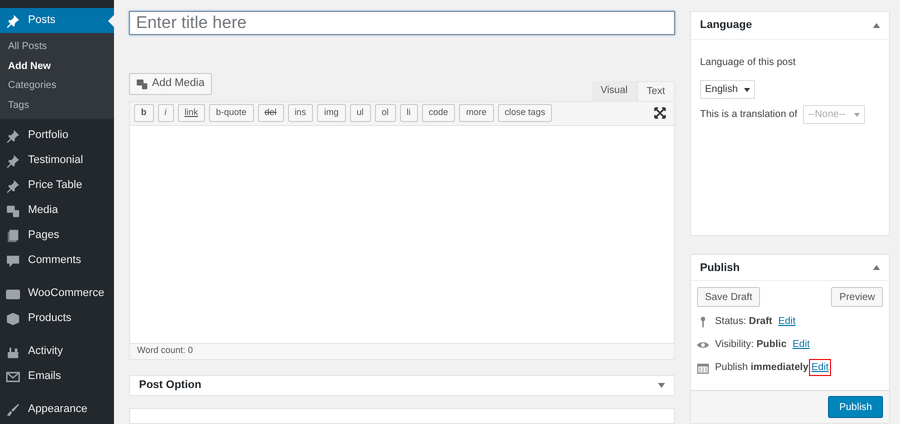  Describe the element at coordinates (727, 89) in the screenshot. I see `language-dropdown: English` at that location.